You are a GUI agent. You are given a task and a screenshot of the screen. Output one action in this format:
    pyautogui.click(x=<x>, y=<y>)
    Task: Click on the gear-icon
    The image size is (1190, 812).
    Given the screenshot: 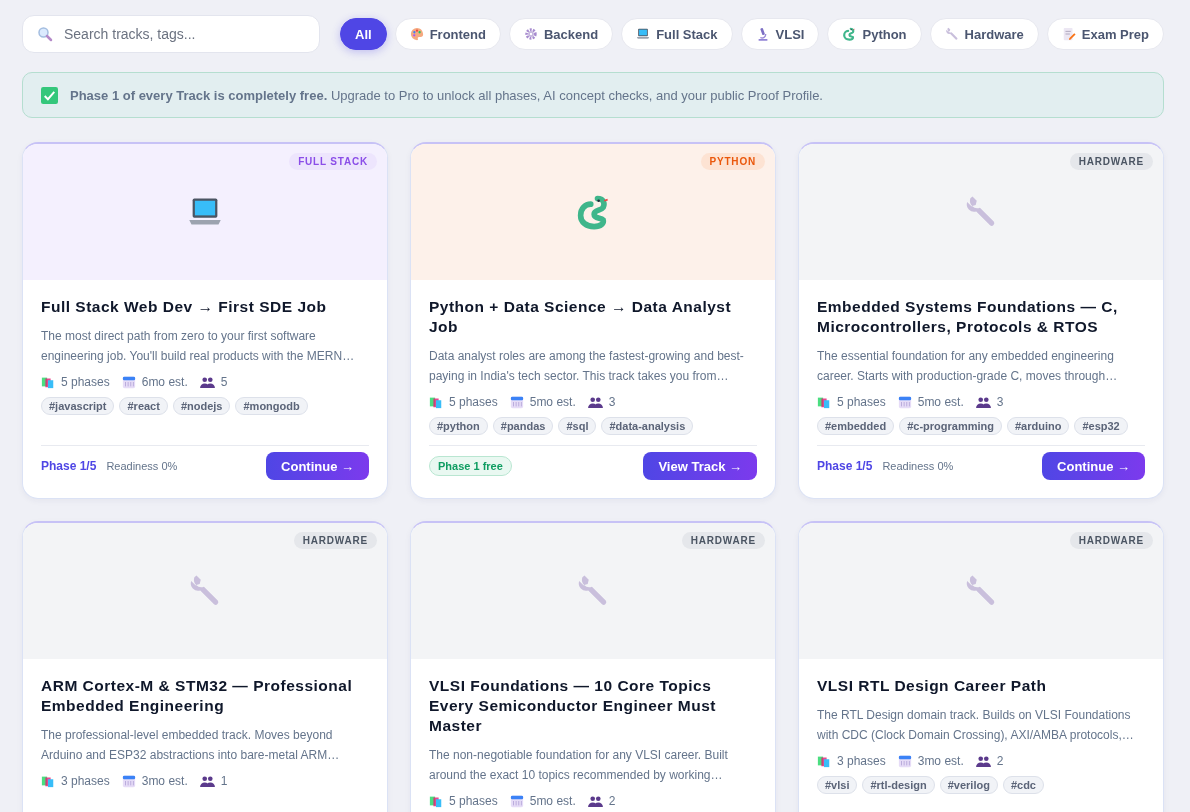 What is the action you would take?
    pyautogui.click(x=530, y=34)
    